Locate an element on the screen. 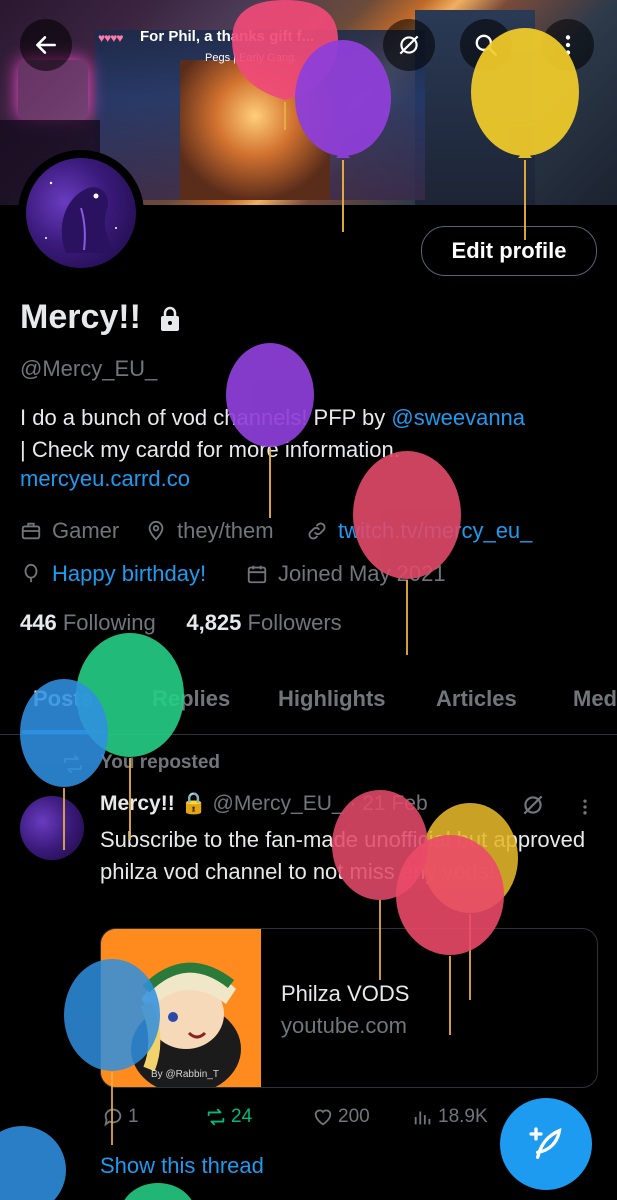 Image resolution: width=617 pixels, height=1200 pixels. following-label: Following is located at coordinates (109, 622).